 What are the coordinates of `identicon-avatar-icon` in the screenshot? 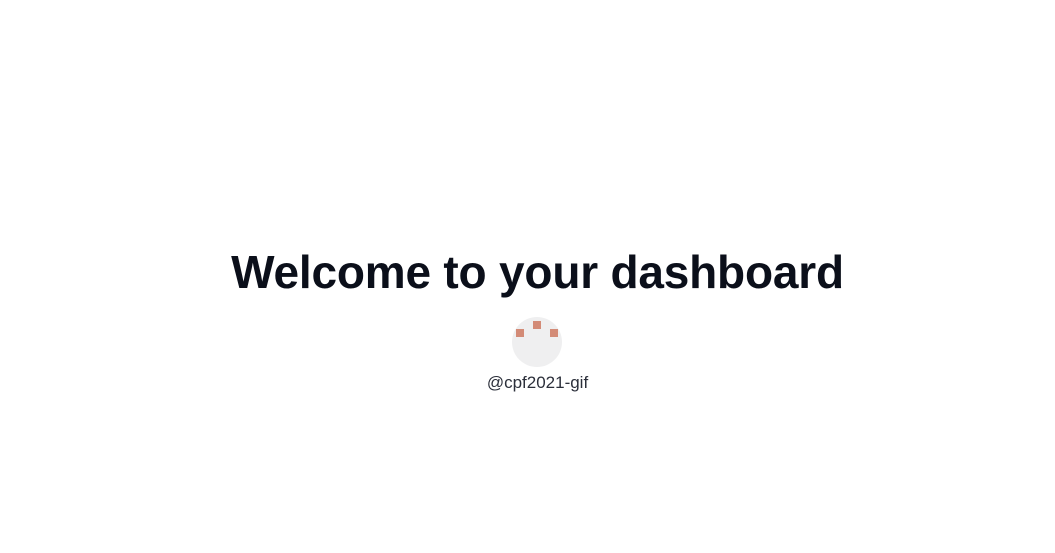 It's located at (537, 329).